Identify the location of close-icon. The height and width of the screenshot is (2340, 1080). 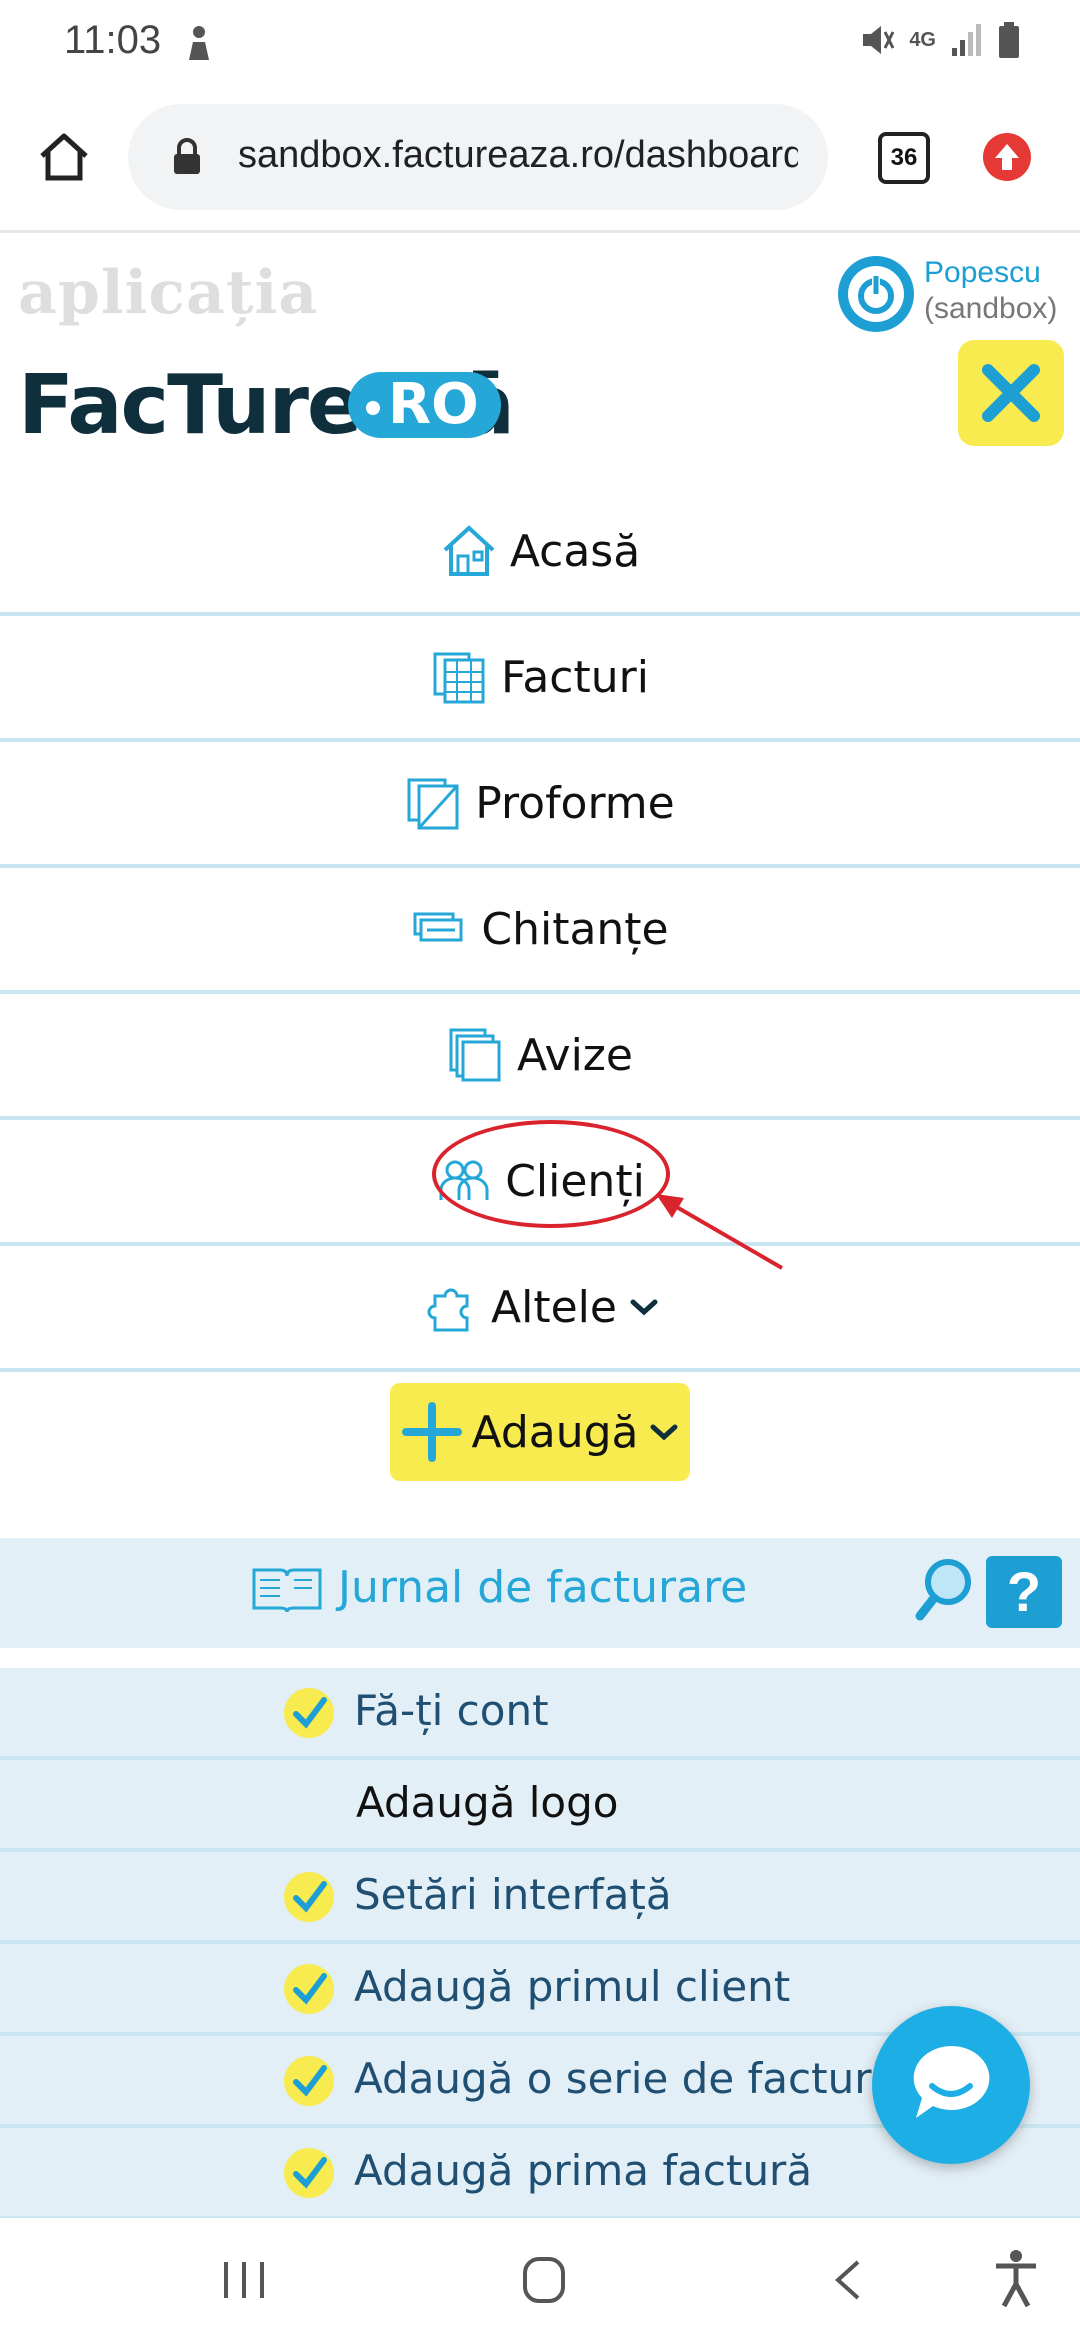
(1011, 393).